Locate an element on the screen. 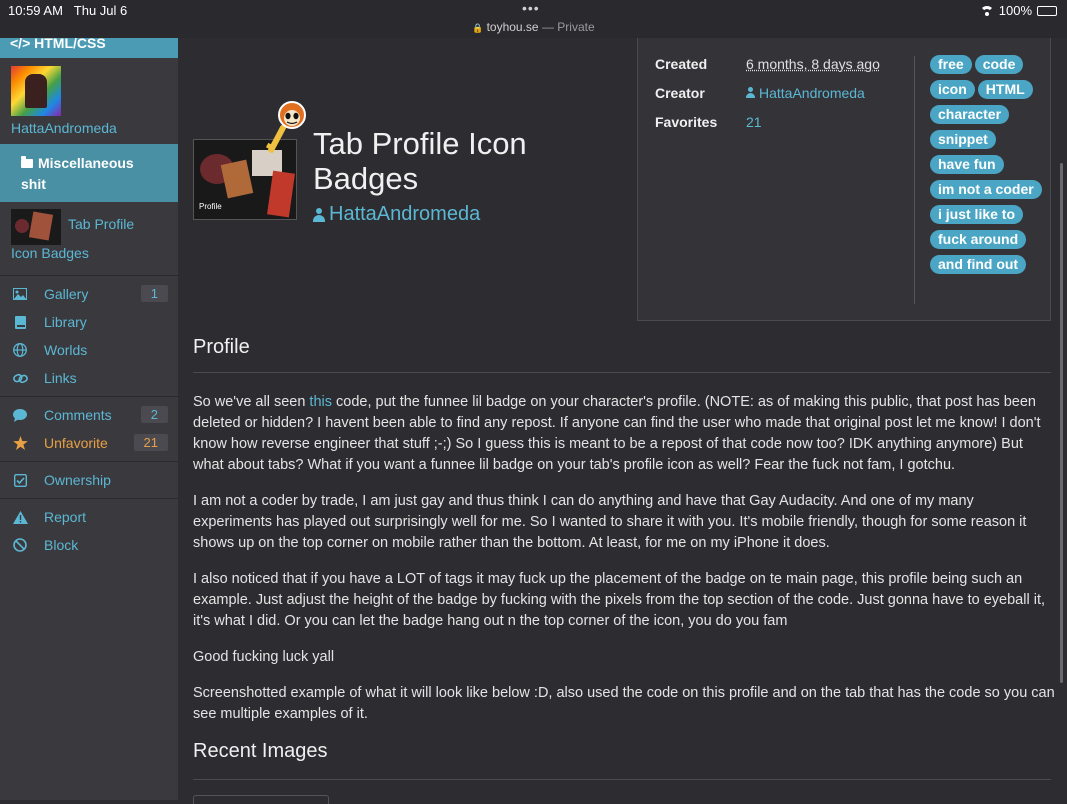 The image size is (1067, 804). info-favorites: Favorites 21 is located at coordinates (708, 122).